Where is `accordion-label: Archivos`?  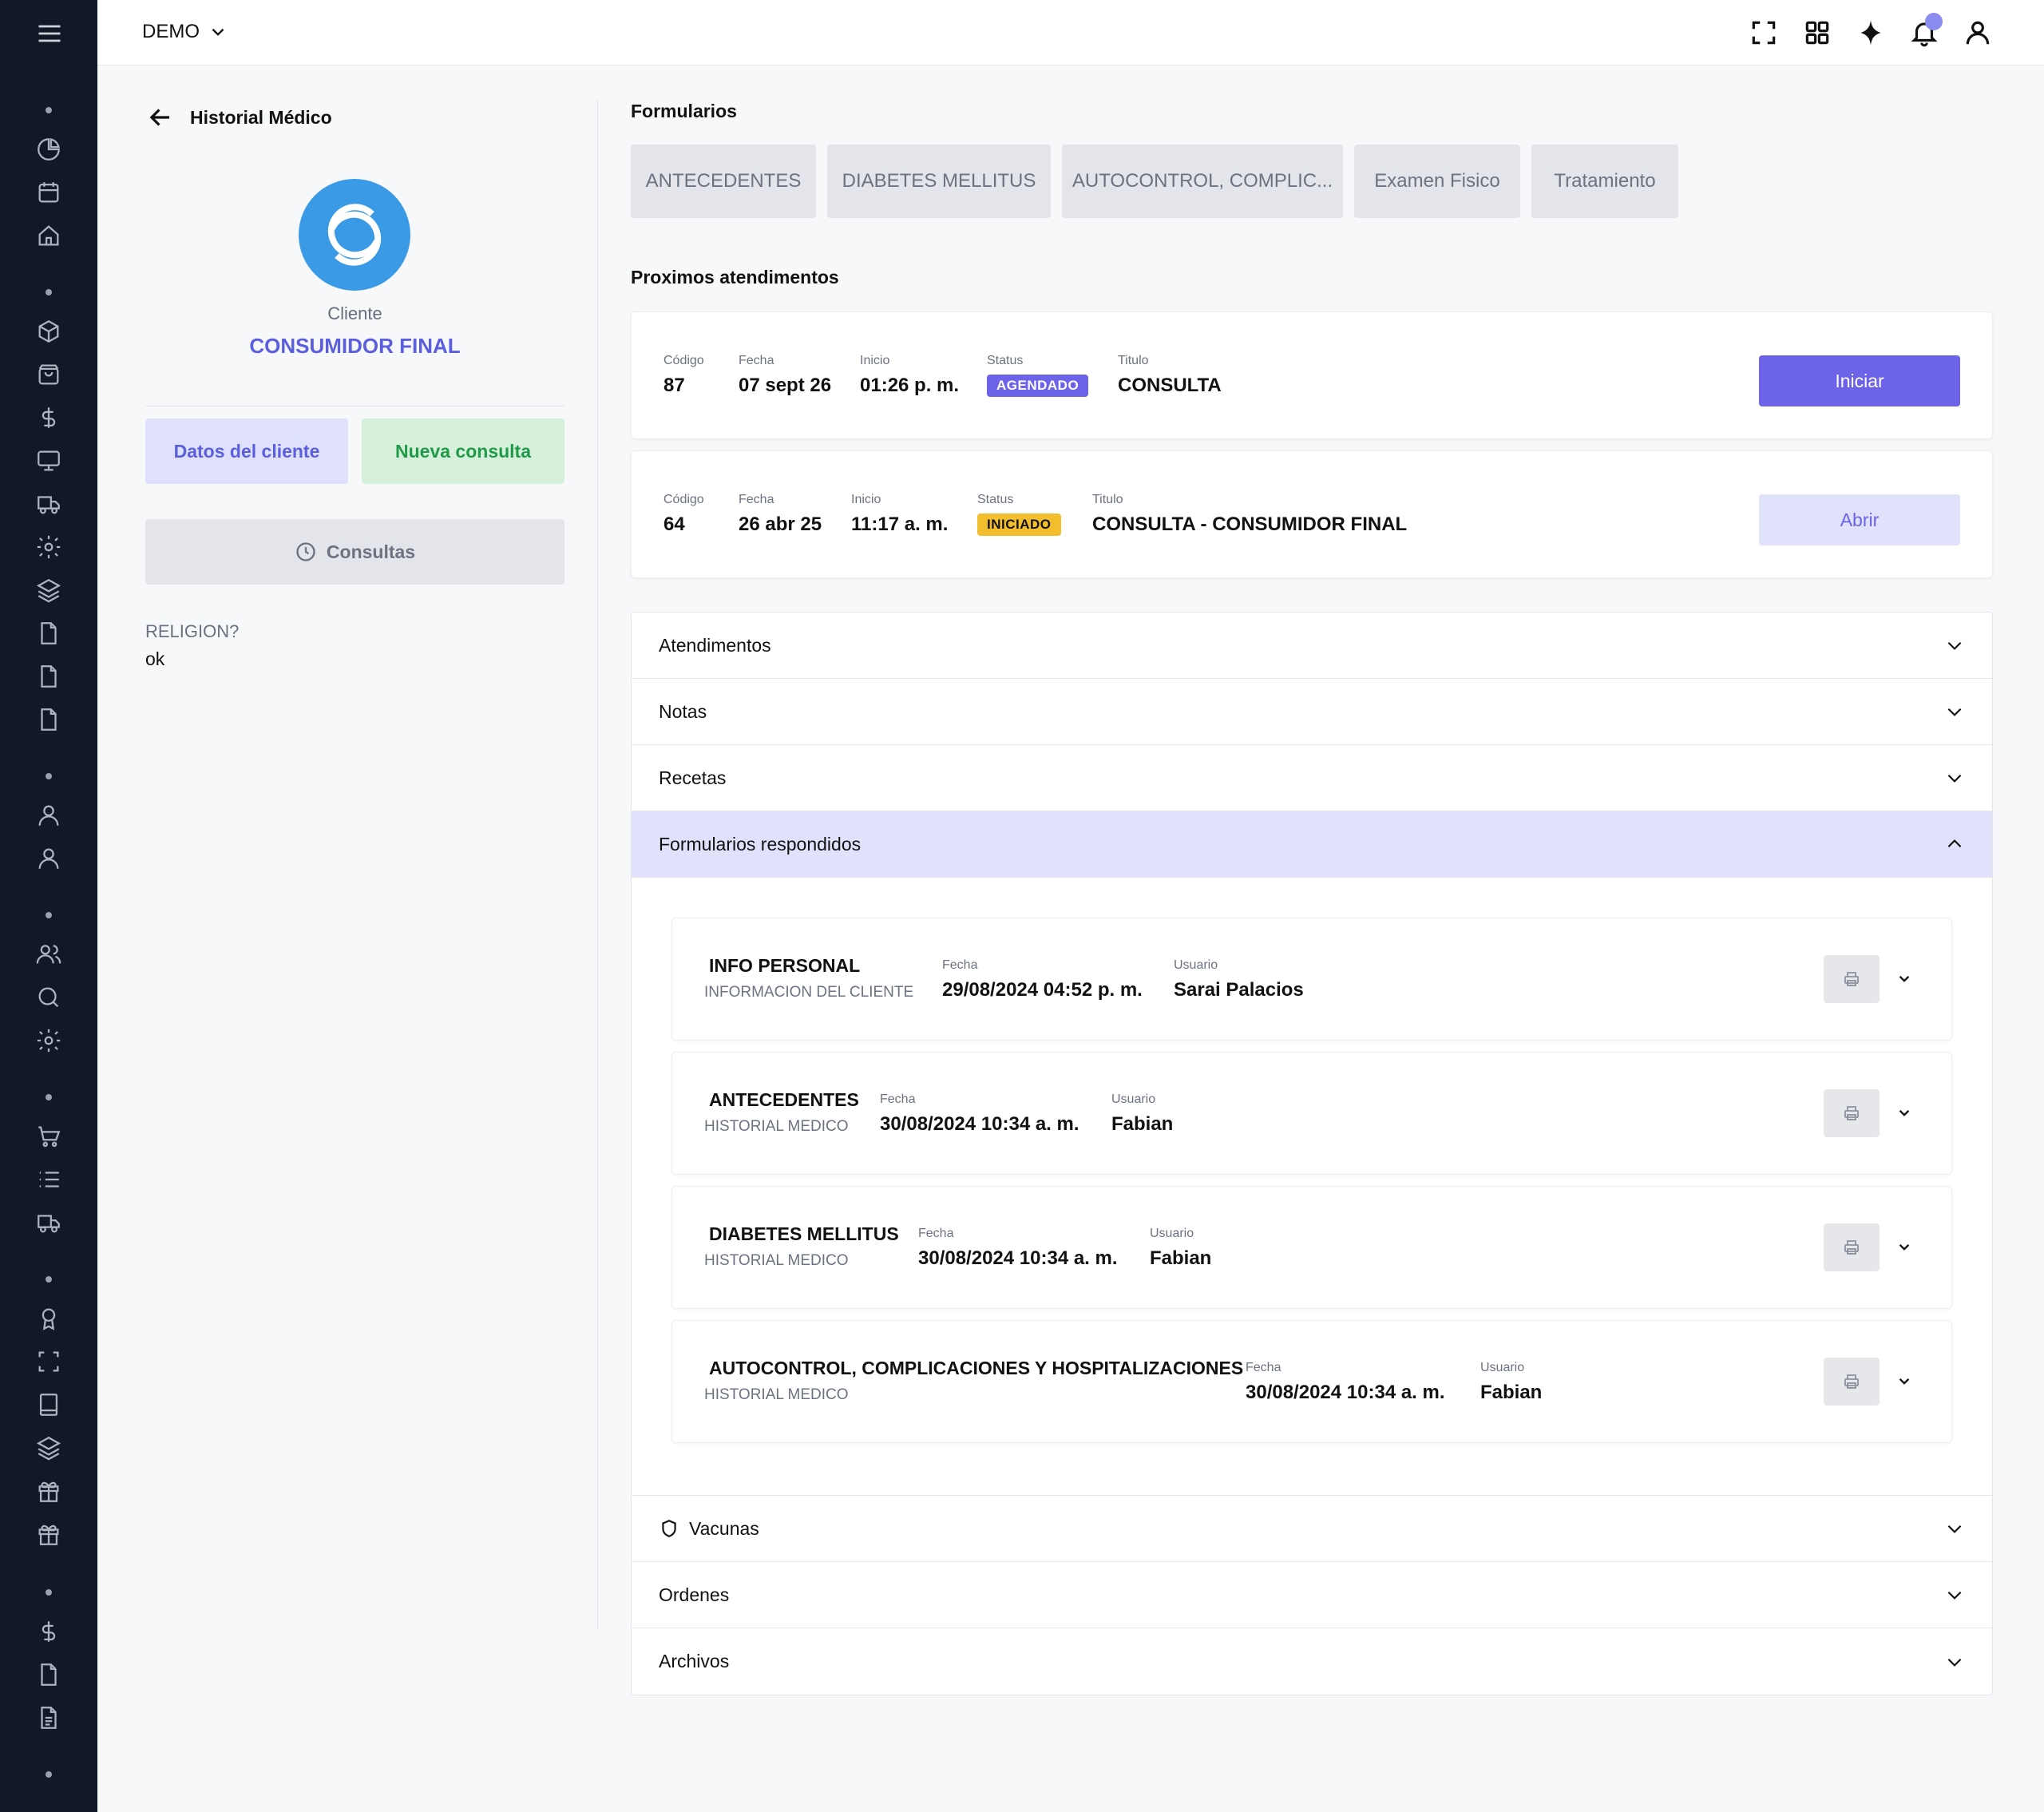 accordion-label: Archivos is located at coordinates (694, 1661).